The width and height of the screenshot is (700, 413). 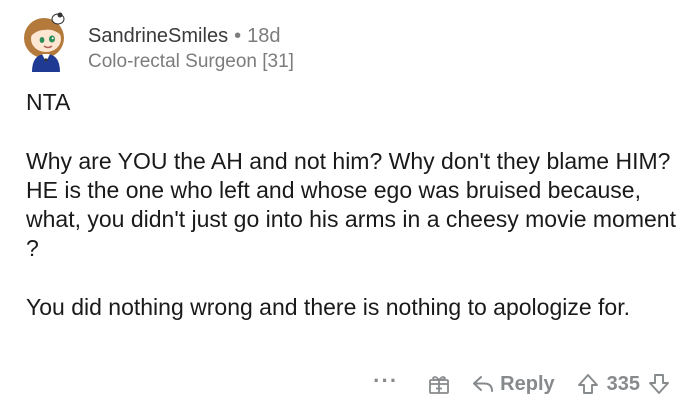 I want to click on gift-award-icon, so click(x=439, y=385).